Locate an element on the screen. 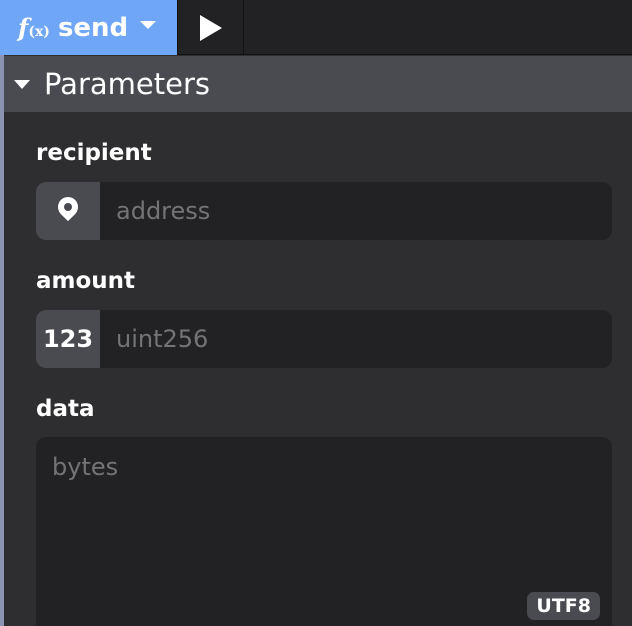 Image resolution: width=632 pixels, height=626 pixels. function-selector: f(x) send is located at coordinates (89, 27).